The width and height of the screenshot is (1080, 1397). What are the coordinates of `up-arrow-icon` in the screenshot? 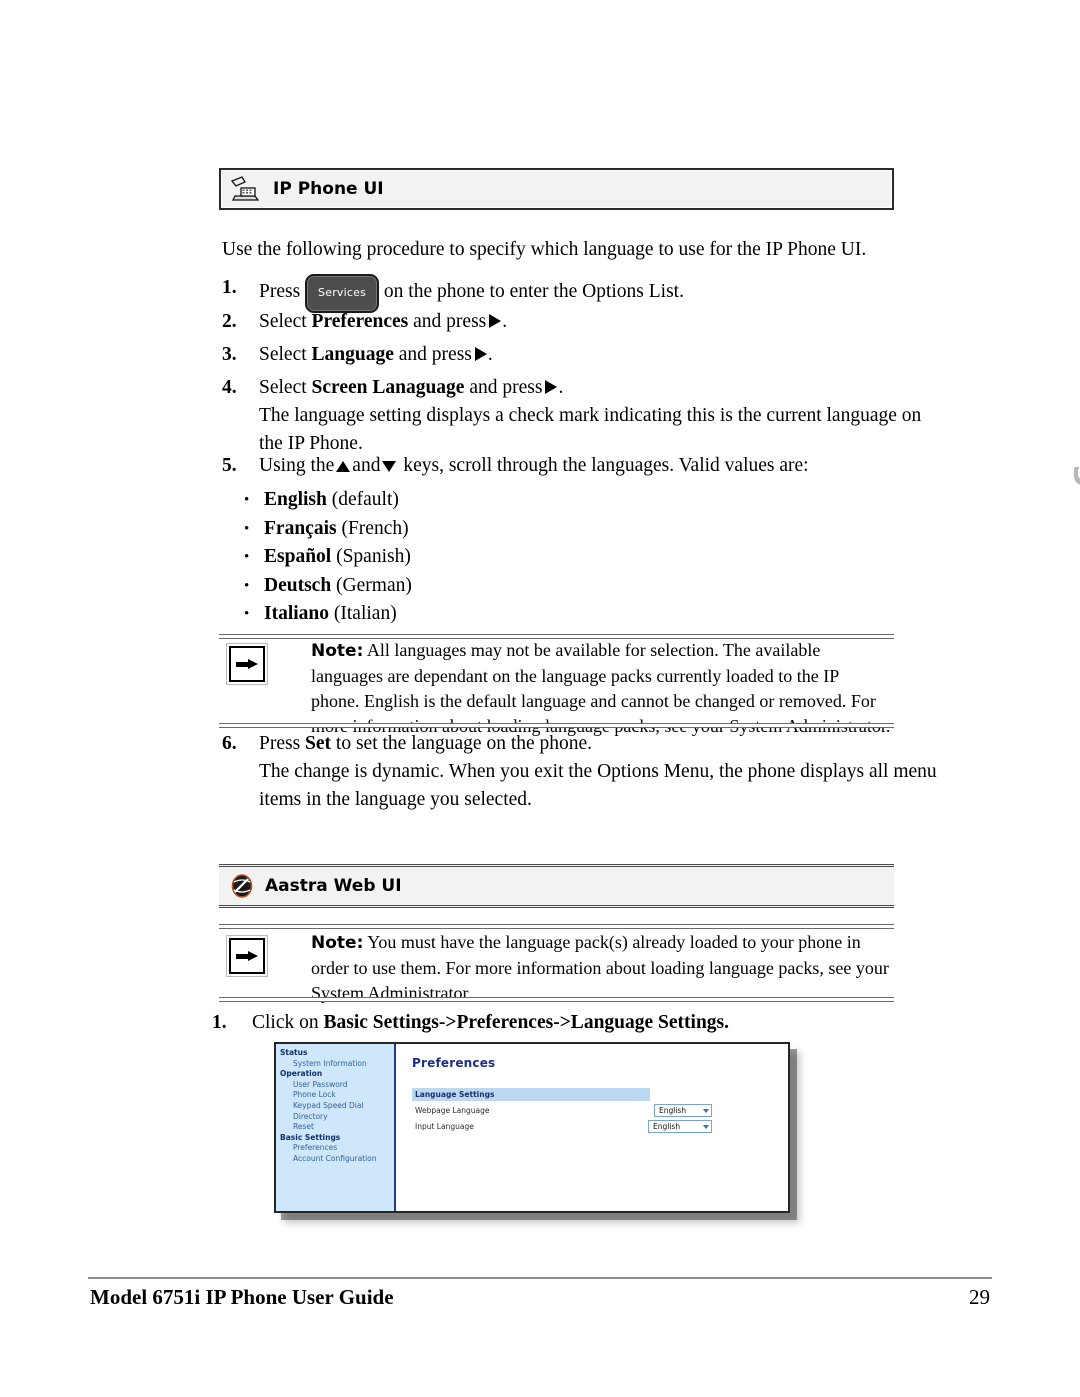 It's located at (343, 466).